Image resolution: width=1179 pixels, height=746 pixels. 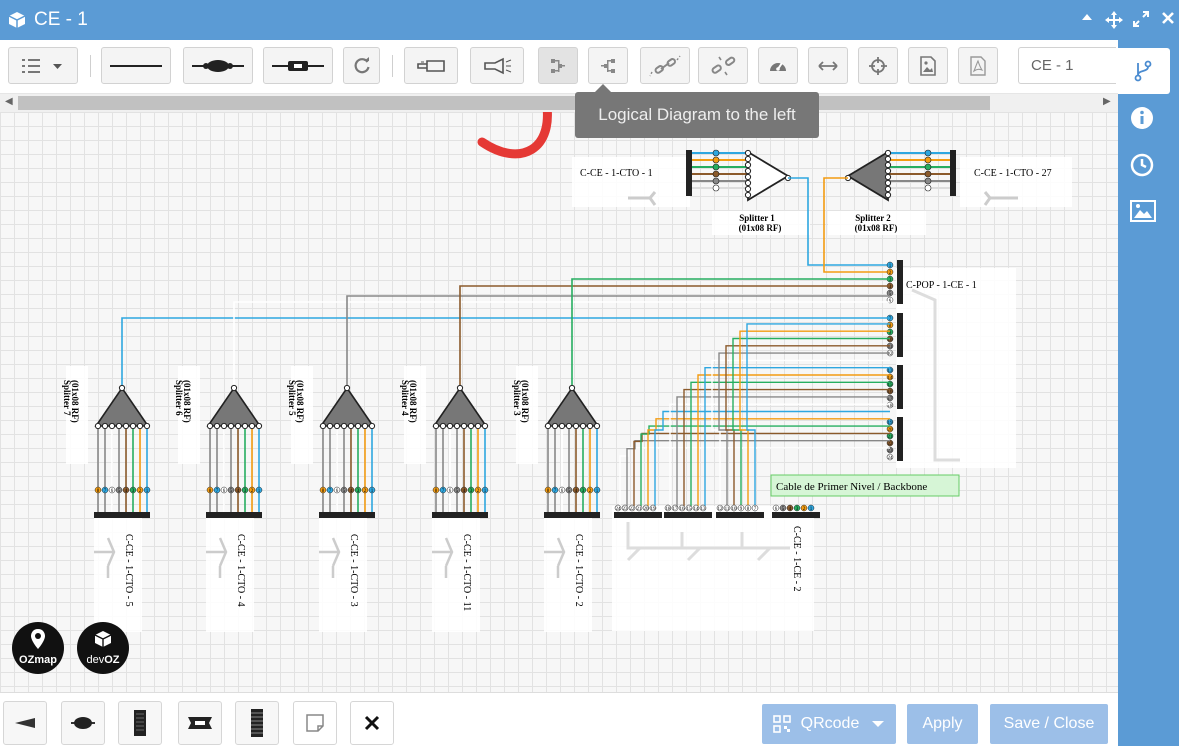 What do you see at coordinates (431, 65) in the screenshot?
I see `olt-tool-button` at bounding box center [431, 65].